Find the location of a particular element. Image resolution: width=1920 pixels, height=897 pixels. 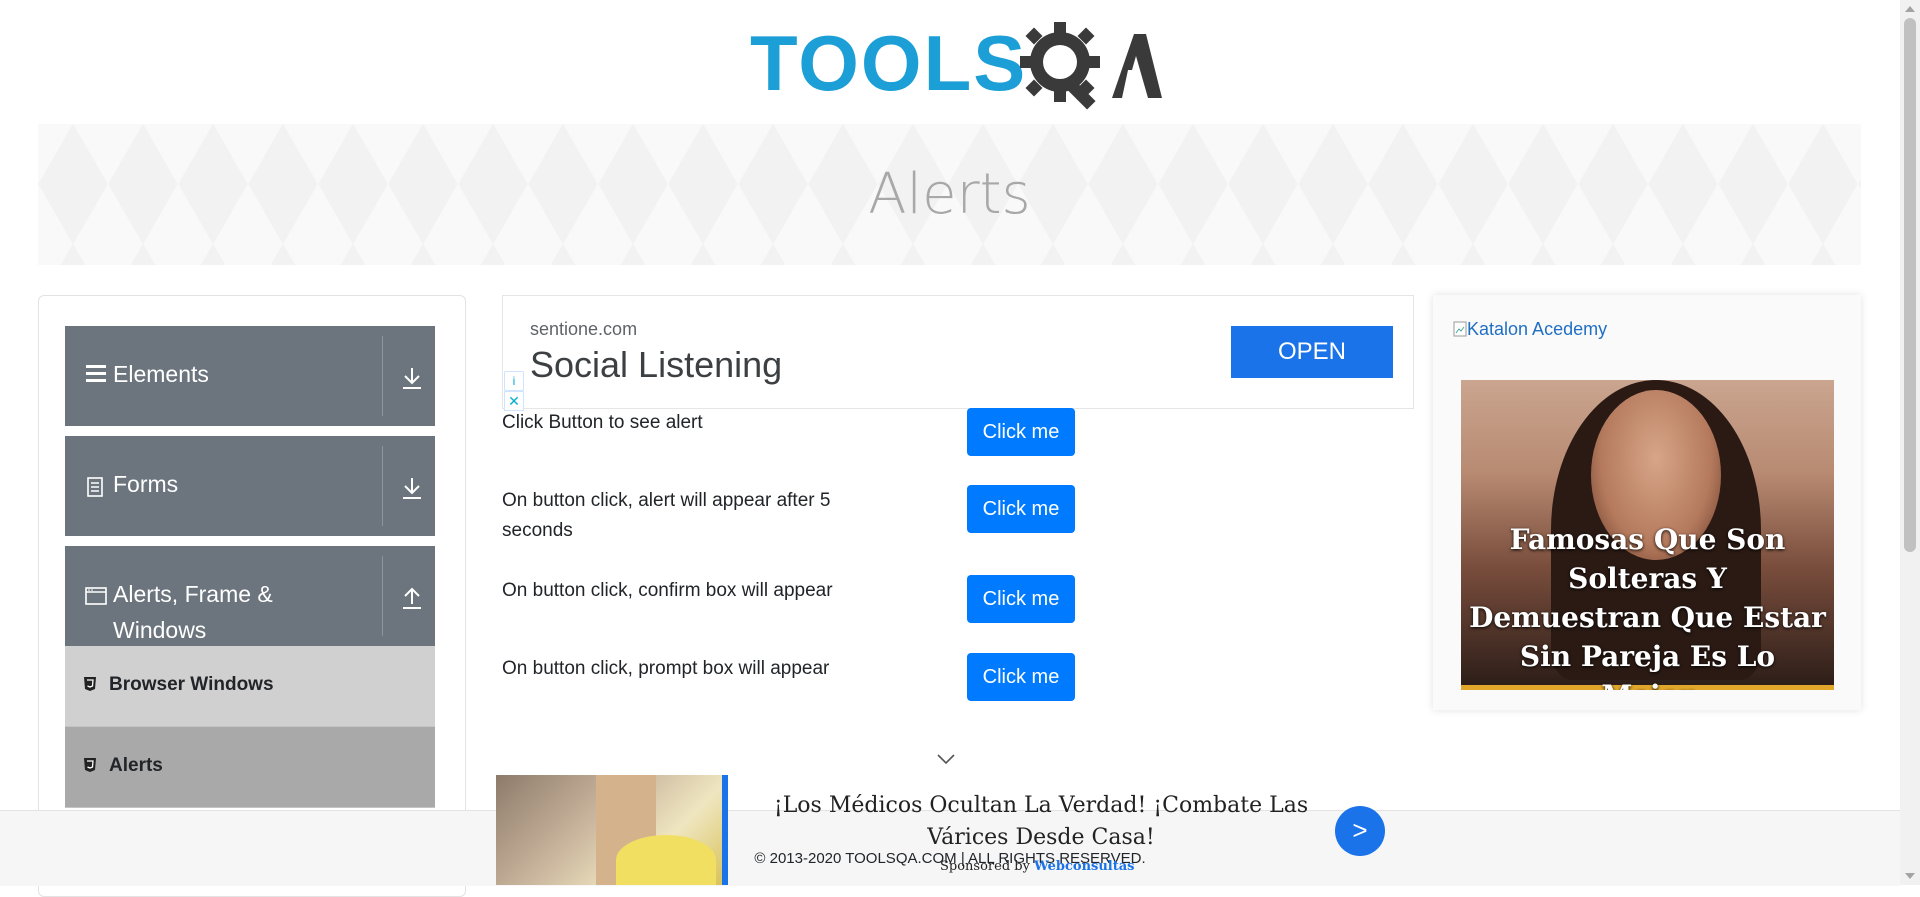

bottom-ad-next-button: > is located at coordinates (1360, 831).